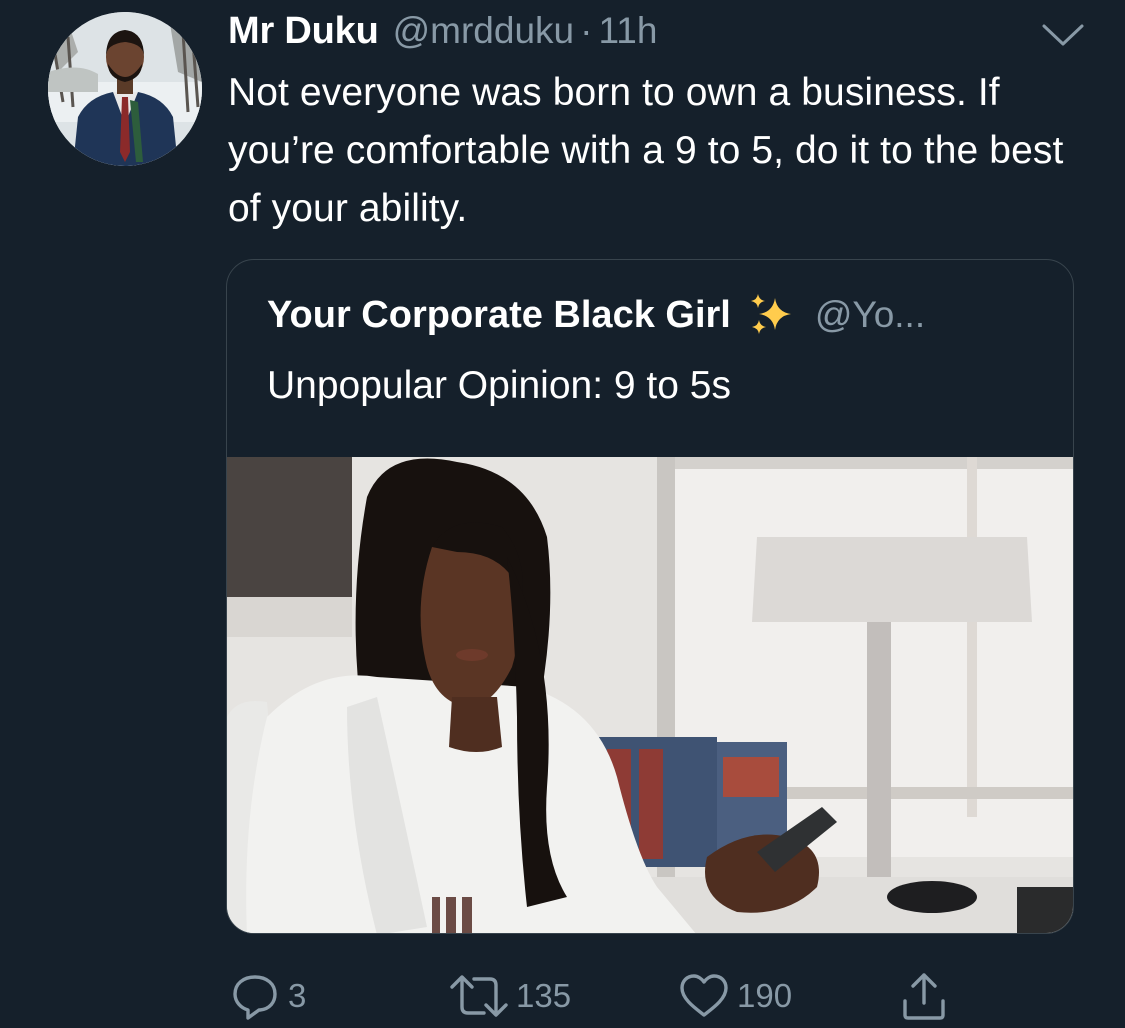  What do you see at coordinates (765, 995) in the screenshot?
I see `like-count: 190` at bounding box center [765, 995].